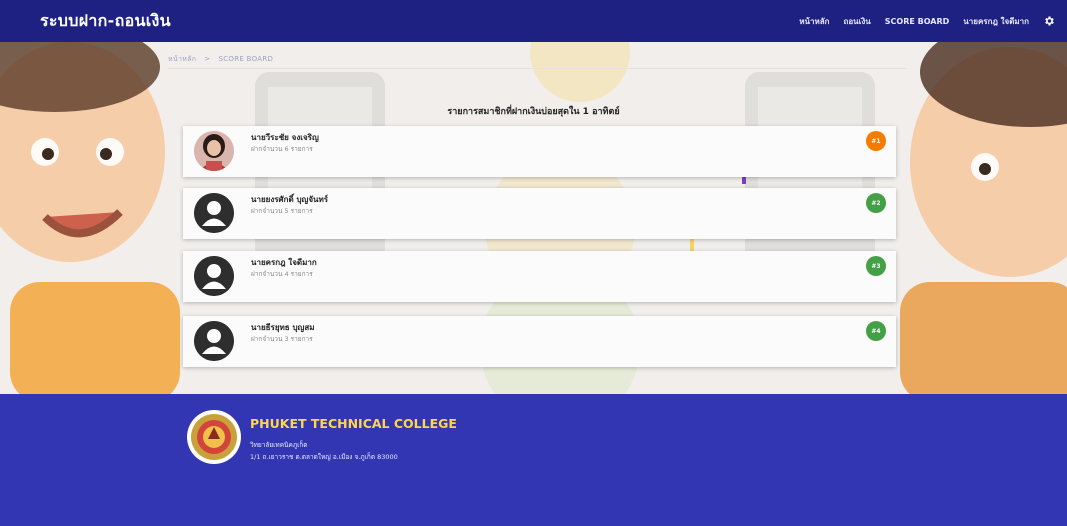 The height and width of the screenshot is (526, 1067). Describe the element at coordinates (279, 445) in the screenshot. I see `college-thai-name: วิทยาลัยเทคนิคภูเก็ต` at that location.